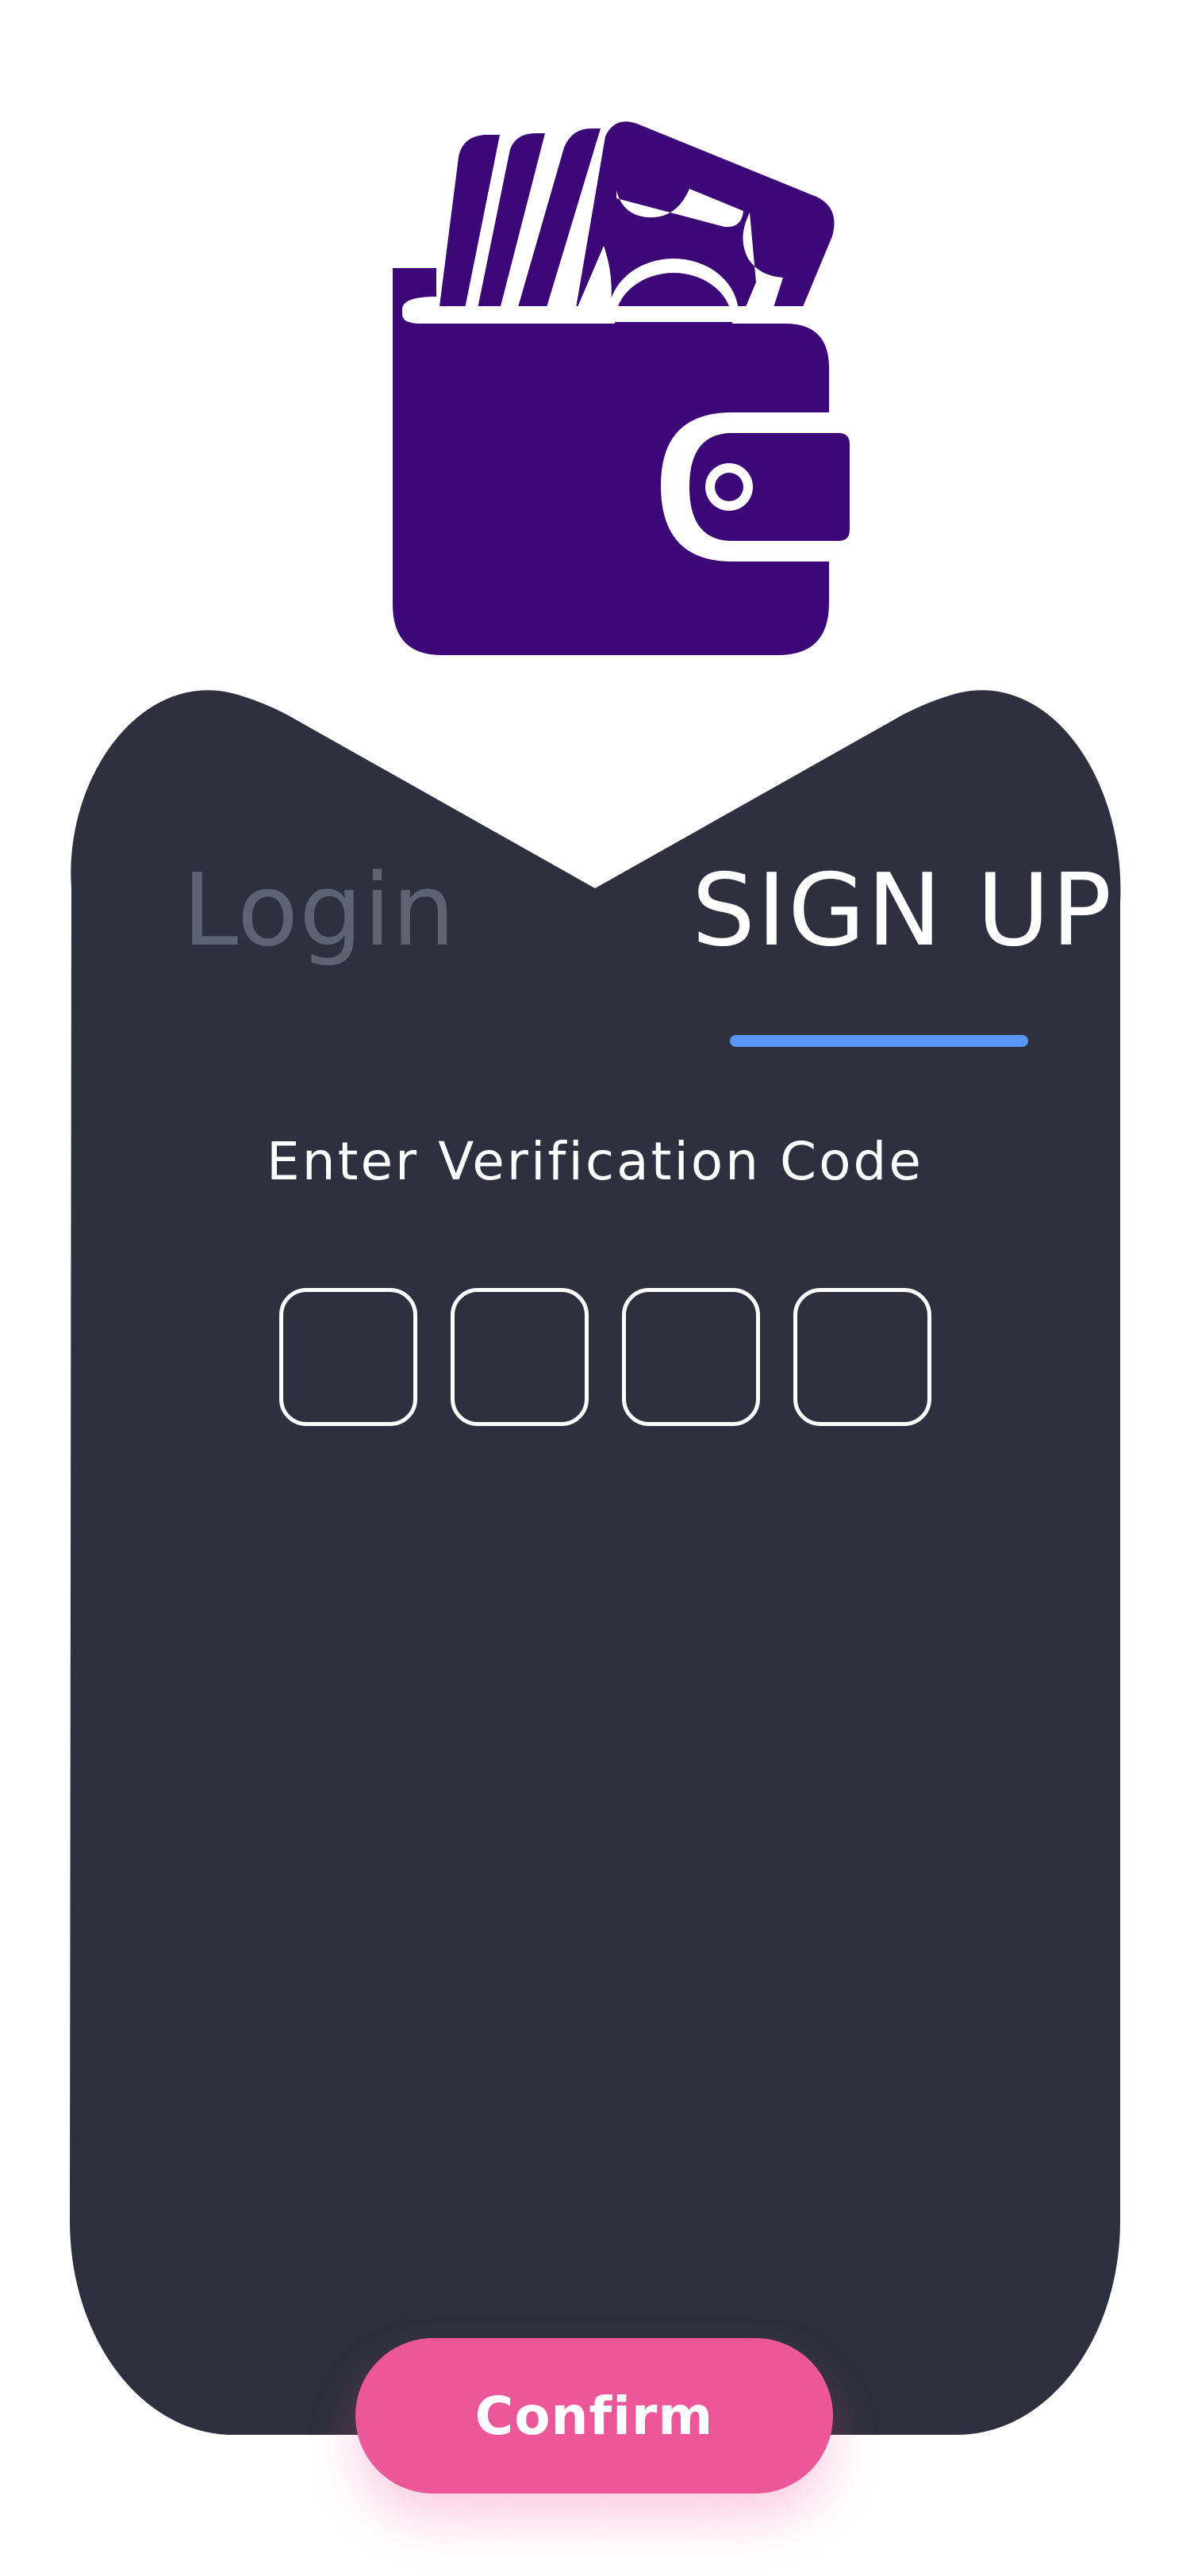  What do you see at coordinates (902, 910) in the screenshot?
I see `tab-signup: SIGN UP` at bounding box center [902, 910].